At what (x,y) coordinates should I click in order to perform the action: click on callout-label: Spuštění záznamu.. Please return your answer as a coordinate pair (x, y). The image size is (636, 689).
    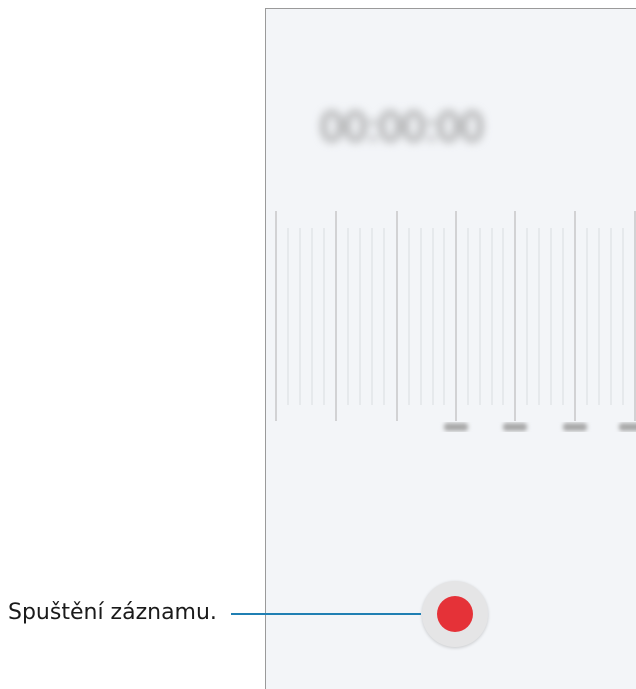
    Looking at the image, I should click on (112, 612).